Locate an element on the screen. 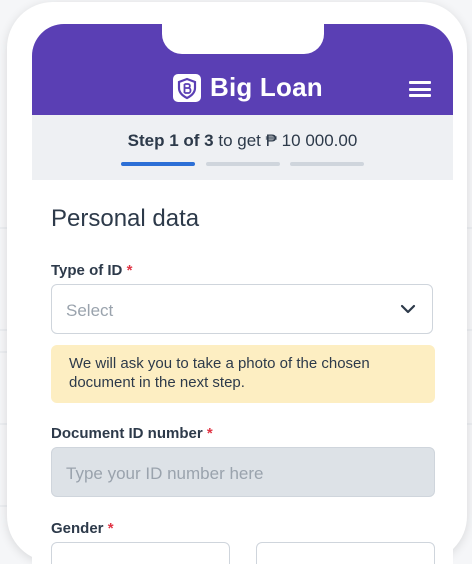 The height and width of the screenshot is (564, 472). hamburger-menu-icon is located at coordinates (420, 89).